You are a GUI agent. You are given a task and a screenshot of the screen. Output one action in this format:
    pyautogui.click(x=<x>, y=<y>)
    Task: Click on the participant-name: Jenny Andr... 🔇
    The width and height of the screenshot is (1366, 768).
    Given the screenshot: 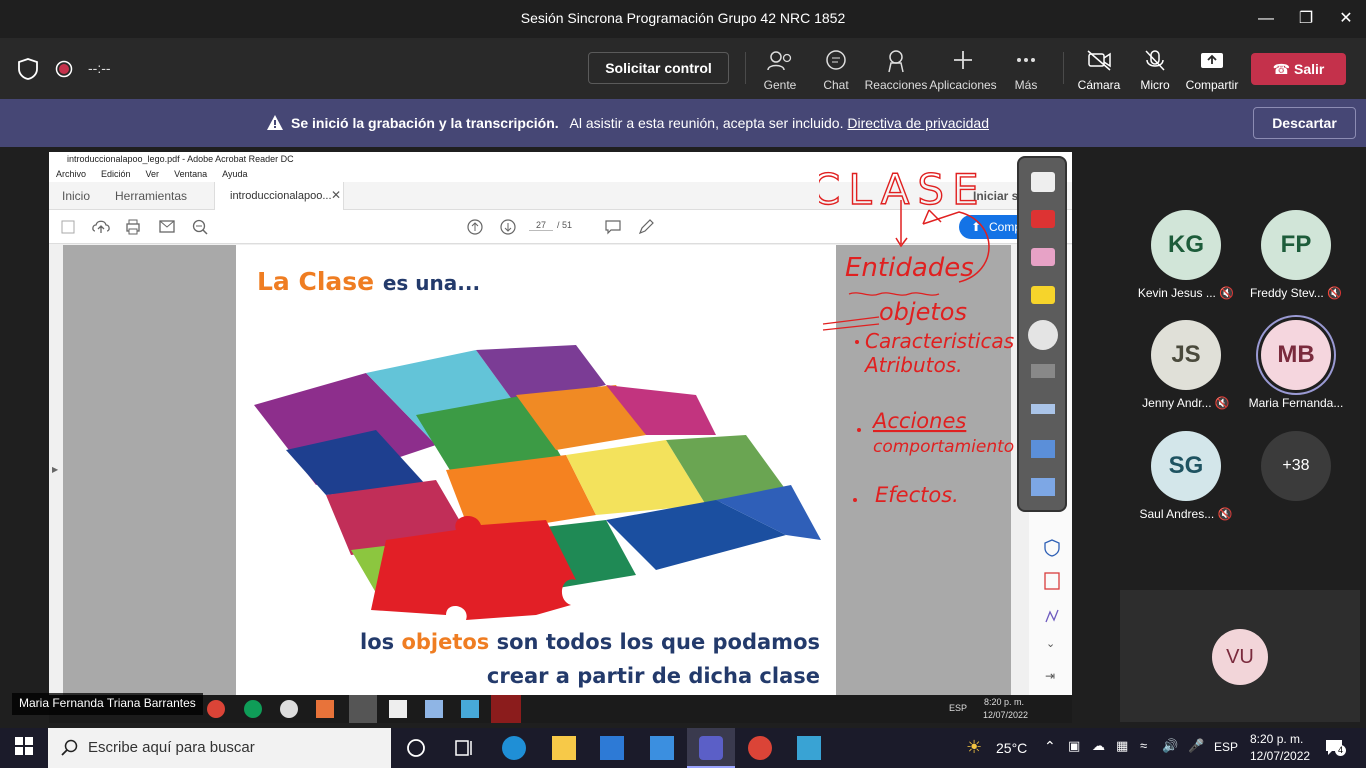 What is the action you would take?
    pyautogui.click(x=1186, y=403)
    